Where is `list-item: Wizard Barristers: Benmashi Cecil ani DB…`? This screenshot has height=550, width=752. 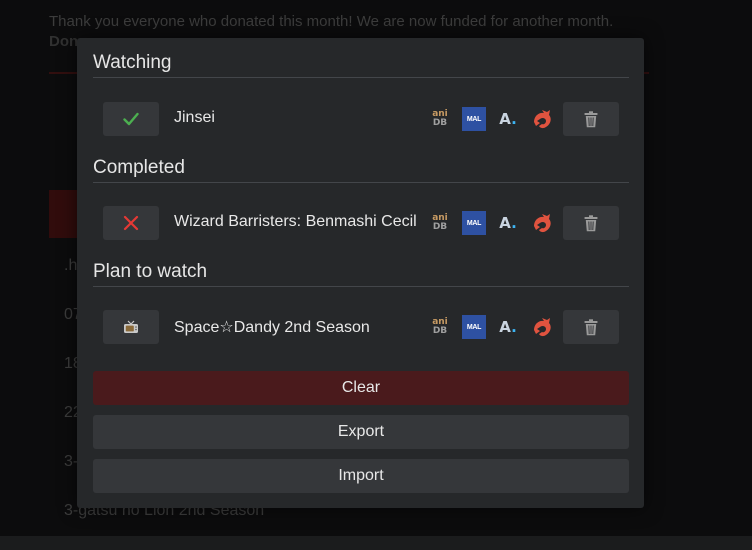 list-item: Wizard Barristers: Benmashi Cecil ani DB… is located at coordinates (361, 223).